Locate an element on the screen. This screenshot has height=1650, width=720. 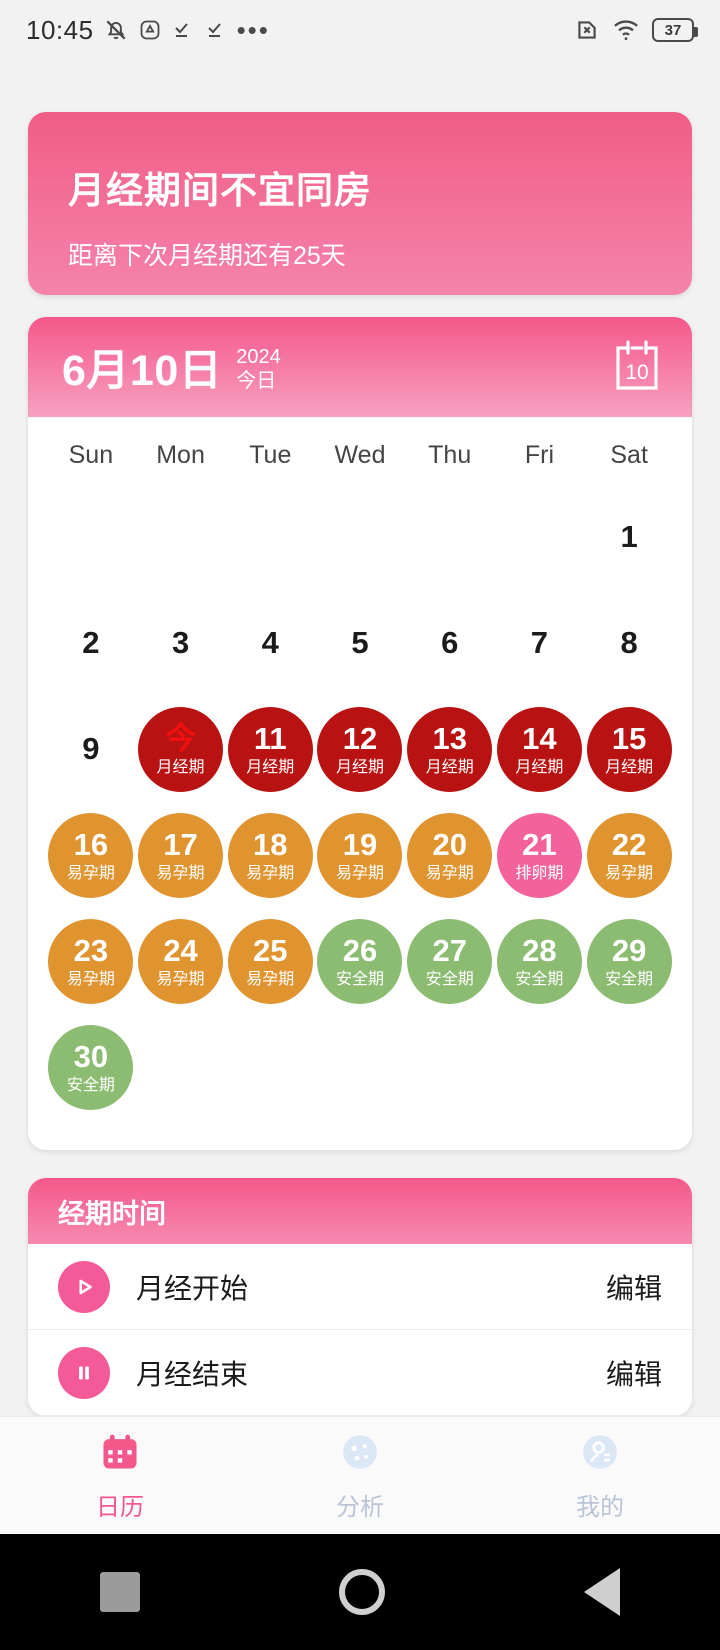
battery-icon: 37 is located at coordinates (675, 30).